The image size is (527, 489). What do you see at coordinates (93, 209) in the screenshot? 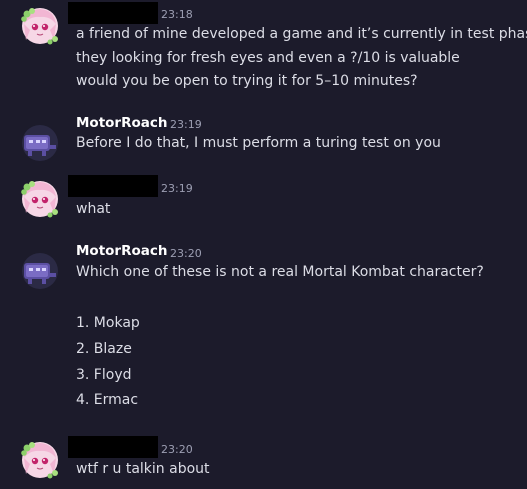
I see `message-line: what` at bounding box center [93, 209].